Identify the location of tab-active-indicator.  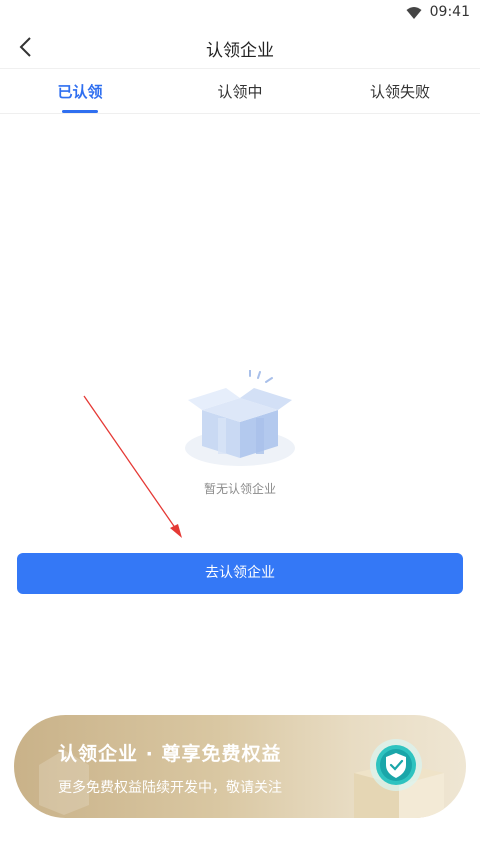
(80, 111).